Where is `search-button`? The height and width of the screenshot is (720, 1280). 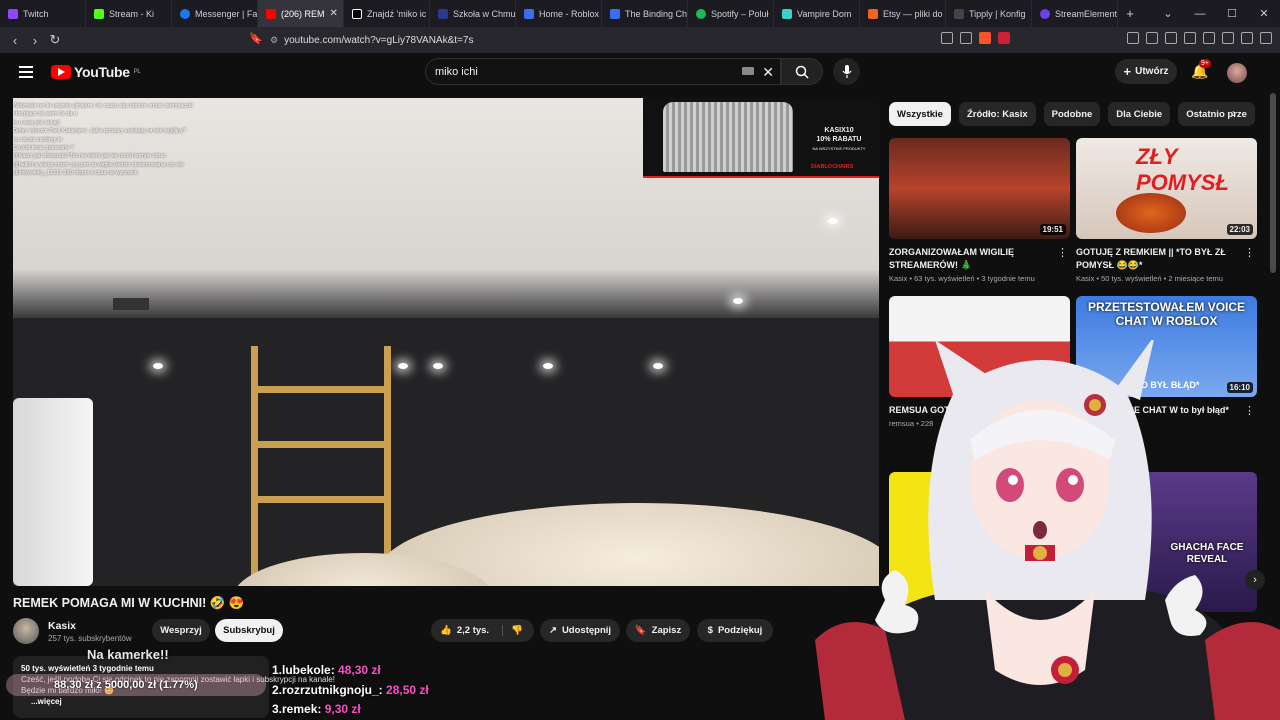 search-button is located at coordinates (802, 71).